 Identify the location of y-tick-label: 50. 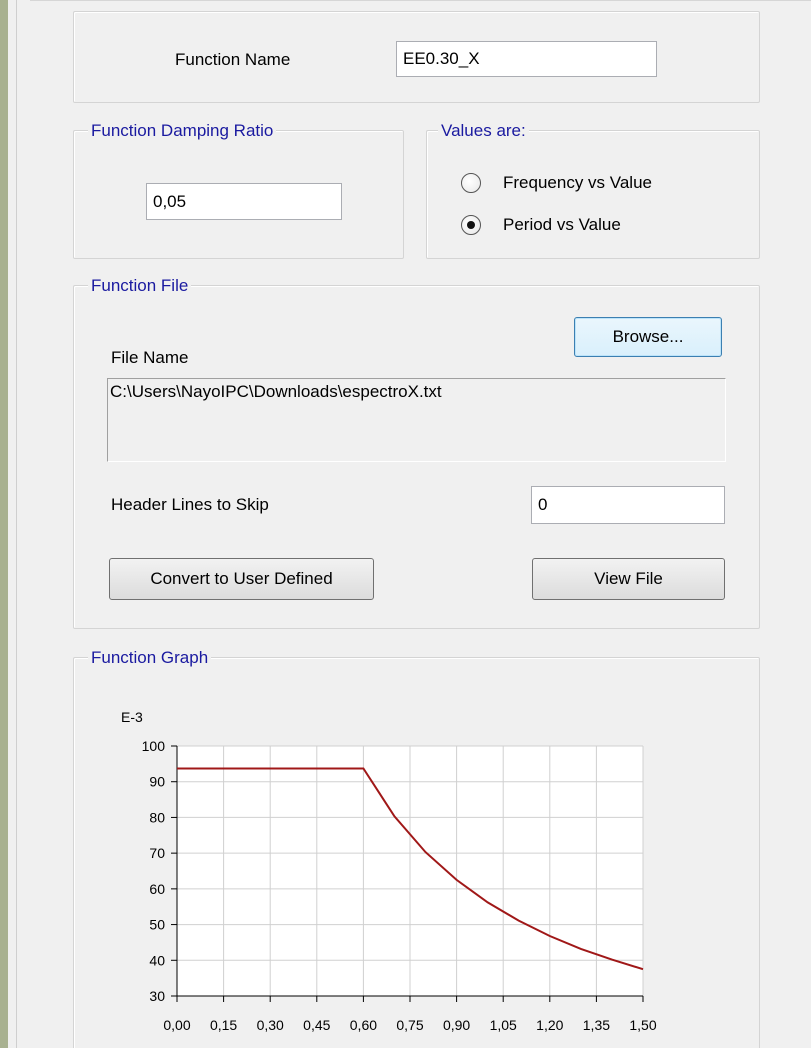
(157, 925).